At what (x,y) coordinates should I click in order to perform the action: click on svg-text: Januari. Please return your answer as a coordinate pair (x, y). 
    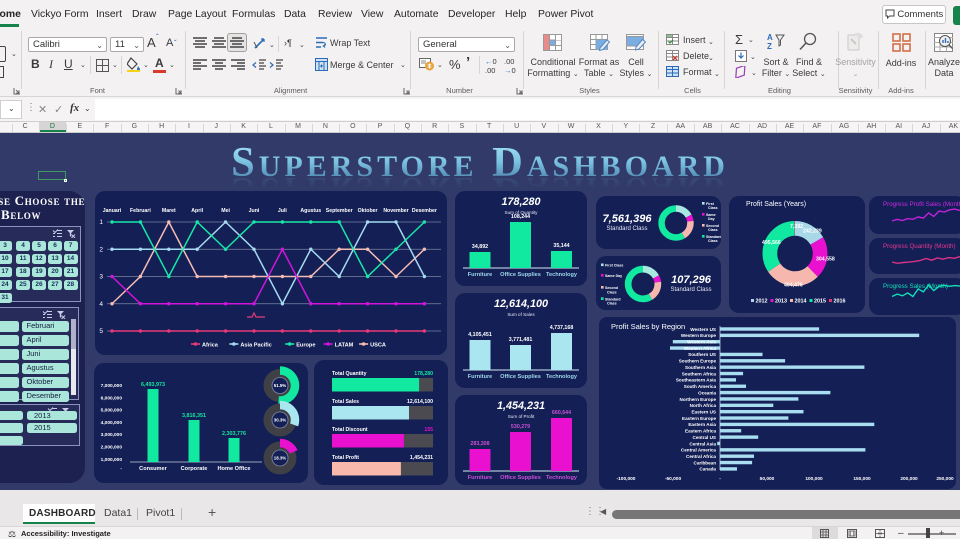
    Looking at the image, I should click on (112, 211).